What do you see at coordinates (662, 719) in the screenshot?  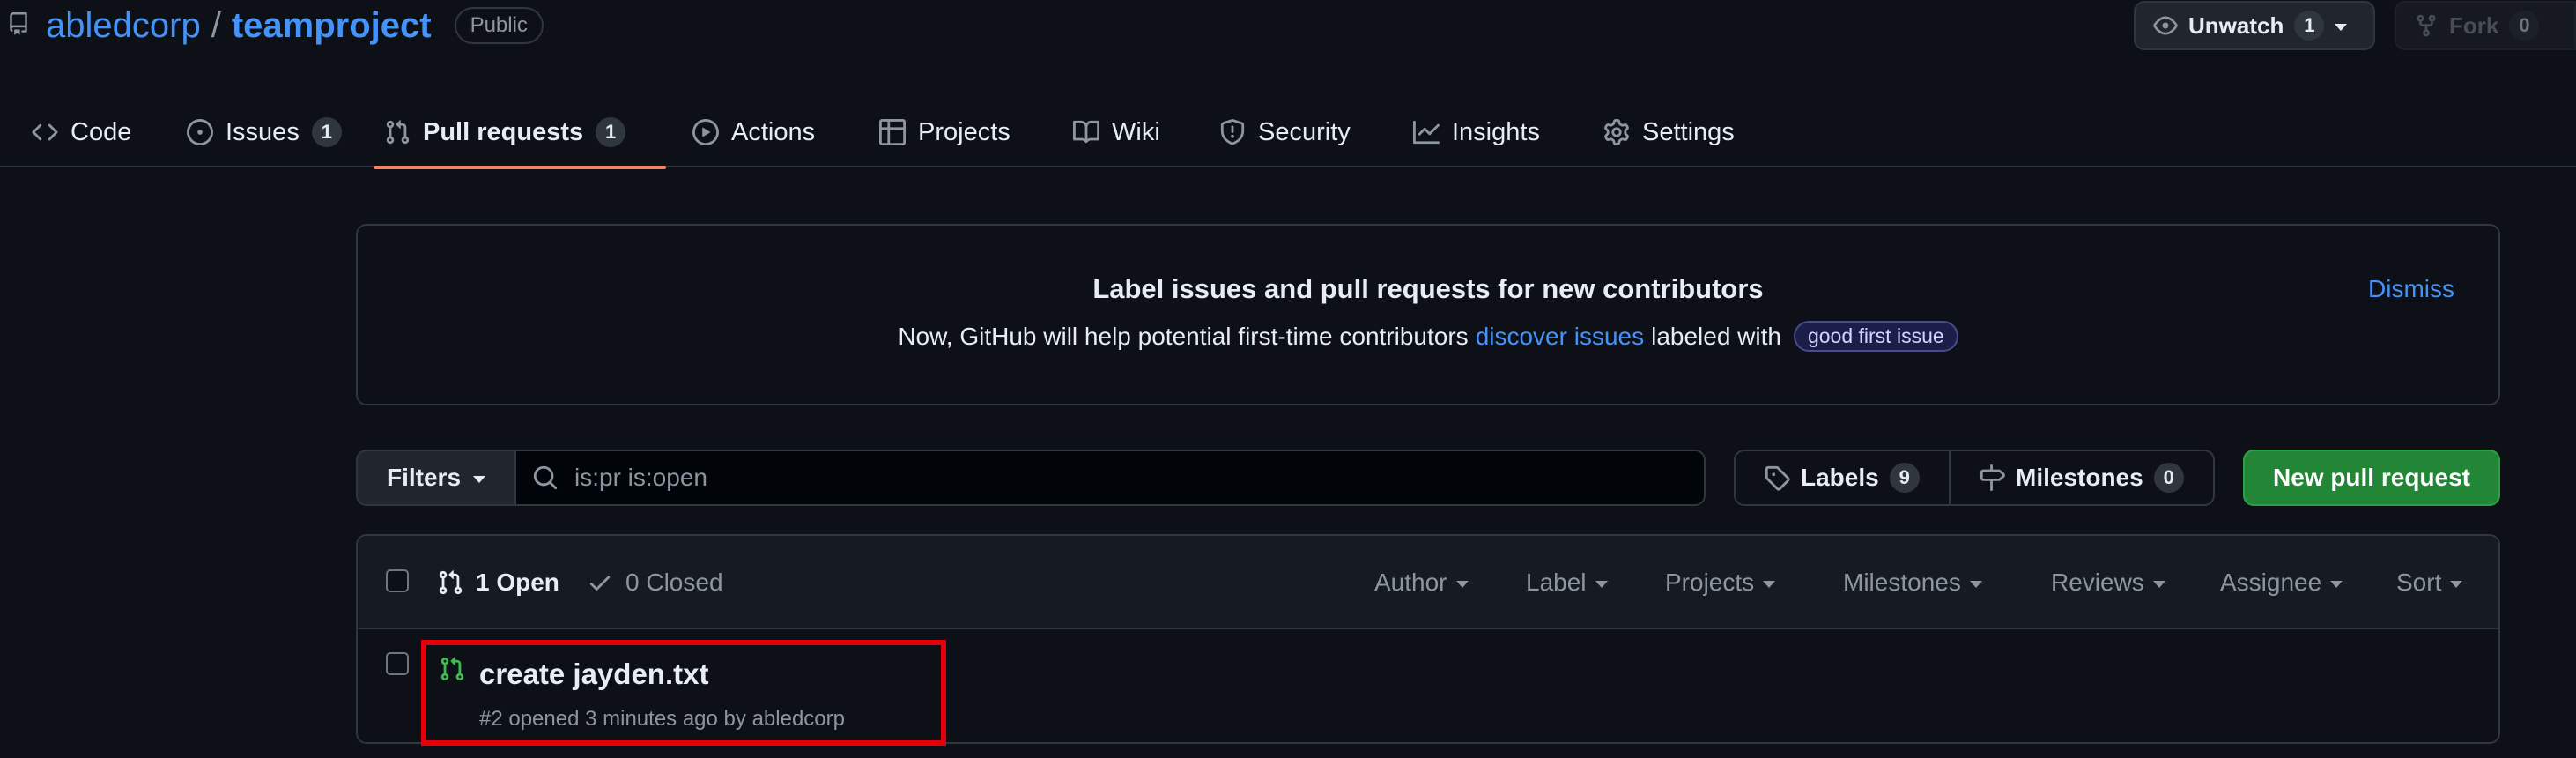 I see `pr-meta: #2 opened 3 minutes ago by abledcorp` at bounding box center [662, 719].